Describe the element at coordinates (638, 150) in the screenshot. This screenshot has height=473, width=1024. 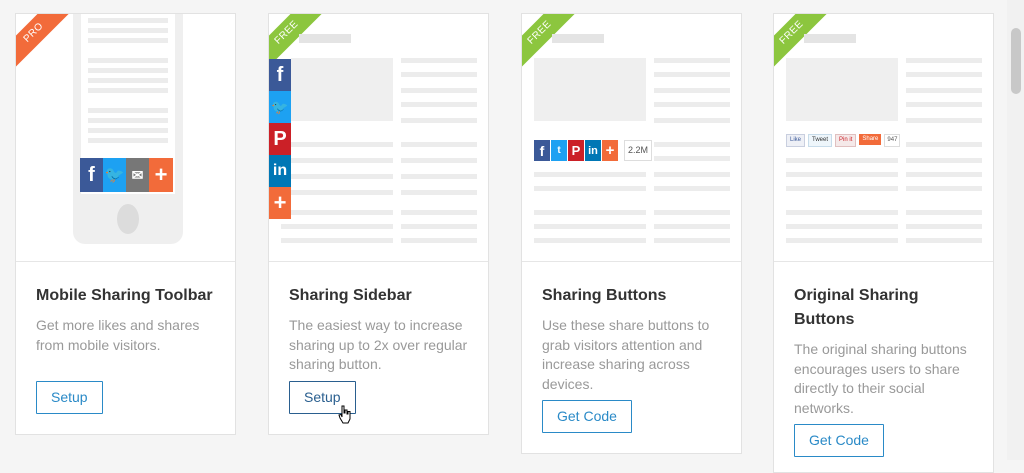
I see `share-count: 2.2M` at that location.